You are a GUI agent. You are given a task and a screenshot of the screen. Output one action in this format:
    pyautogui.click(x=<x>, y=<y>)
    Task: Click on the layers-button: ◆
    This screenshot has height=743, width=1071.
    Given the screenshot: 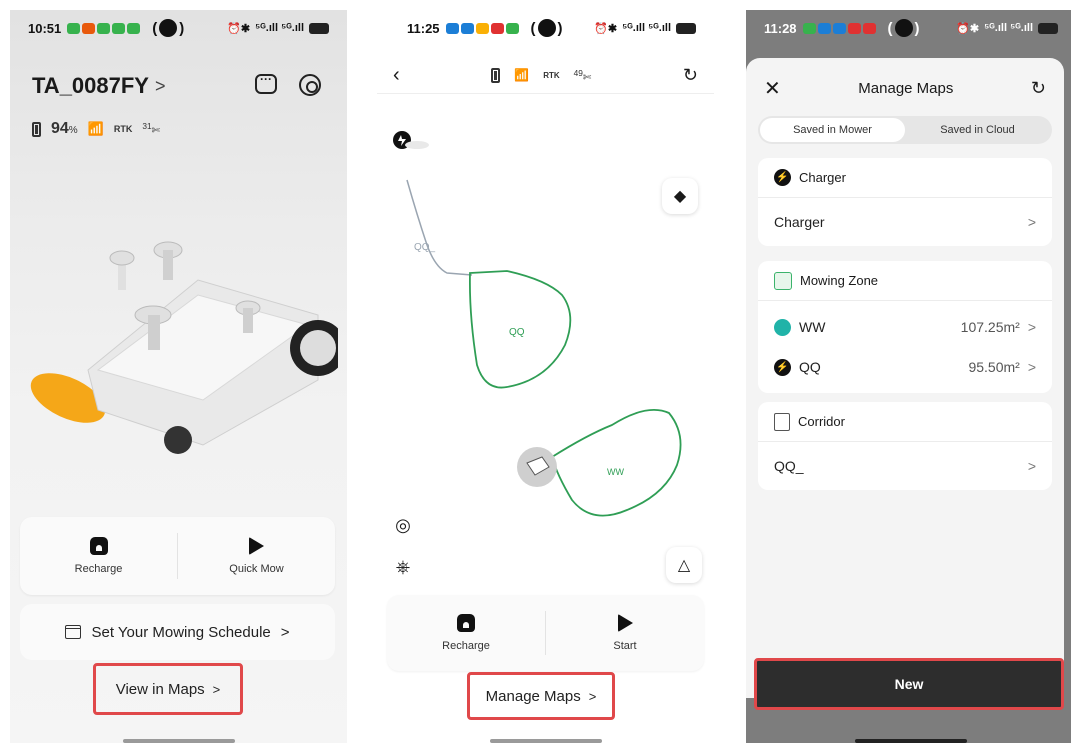 What is the action you would take?
    pyautogui.click(x=680, y=196)
    